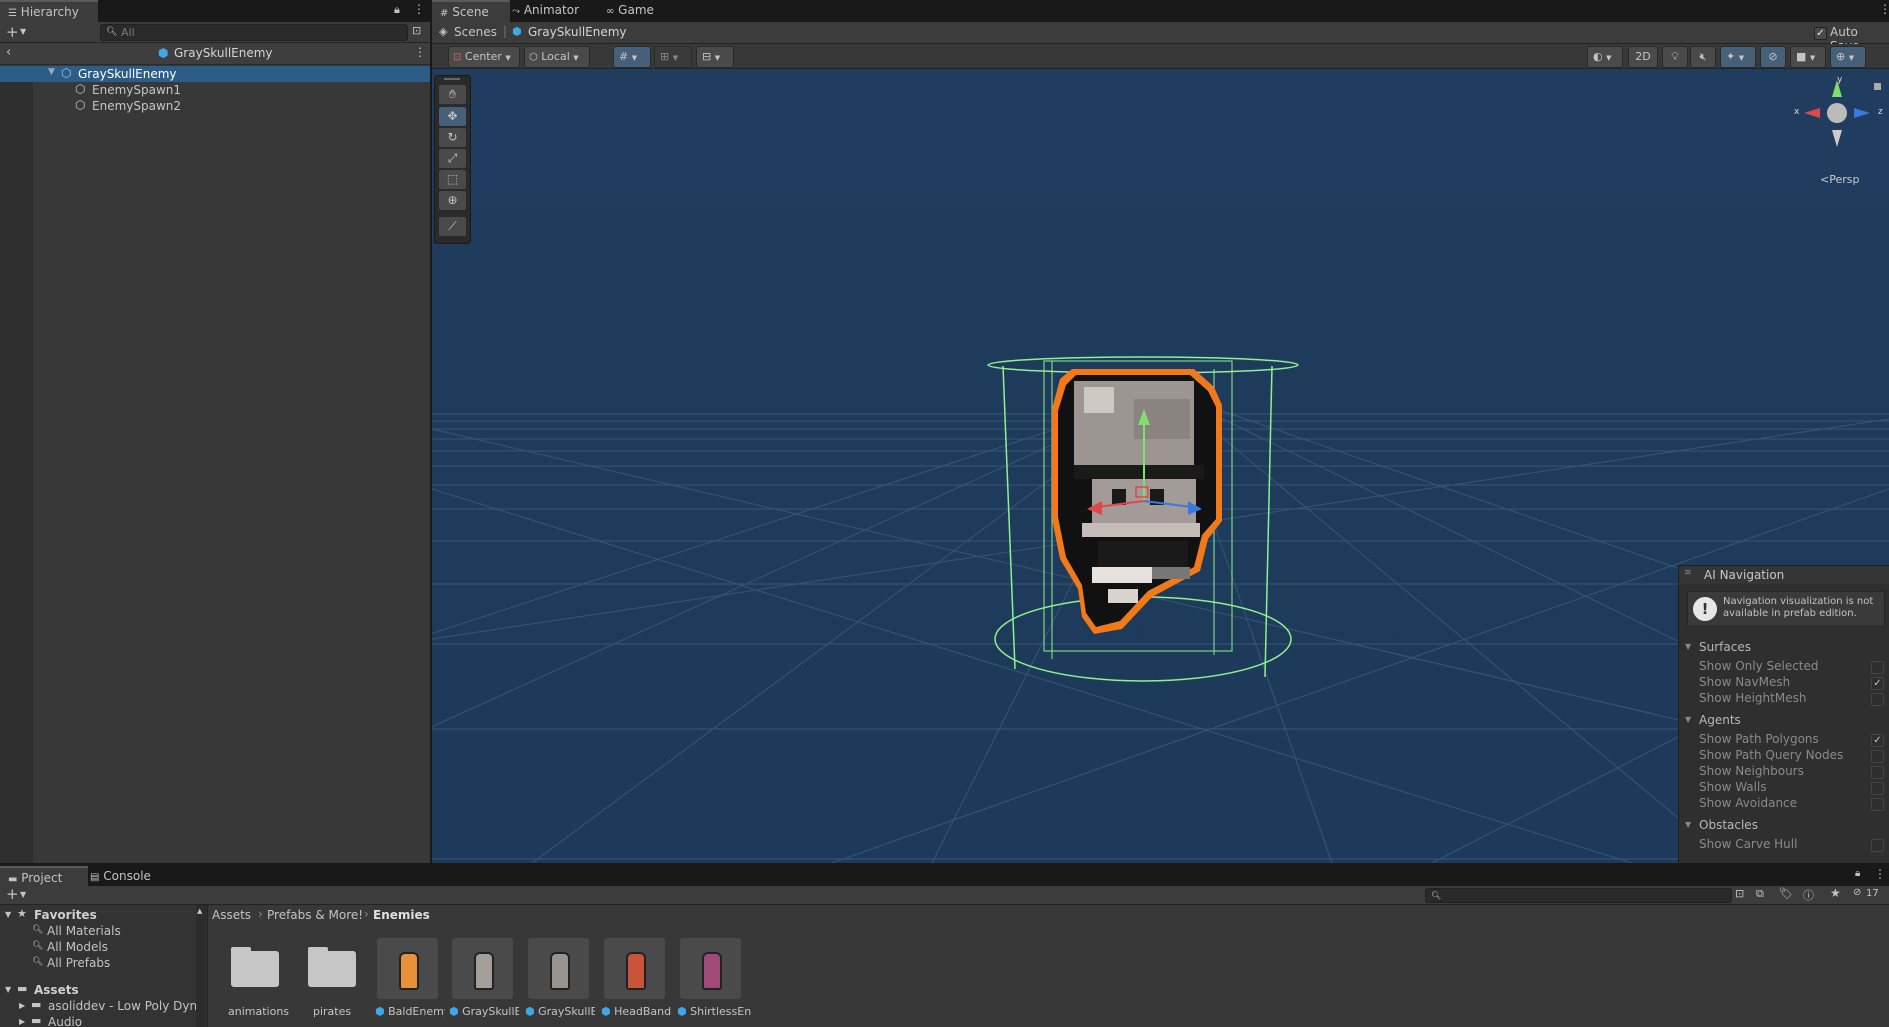  I want to click on hierarchy-row: ⬡ EnemySpawn2, so click(215, 106).